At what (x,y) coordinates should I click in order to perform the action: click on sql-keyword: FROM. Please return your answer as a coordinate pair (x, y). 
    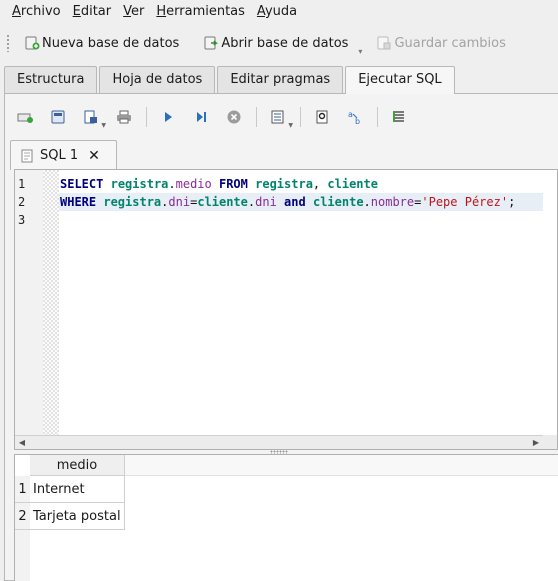
    Looking at the image, I should click on (233, 184).